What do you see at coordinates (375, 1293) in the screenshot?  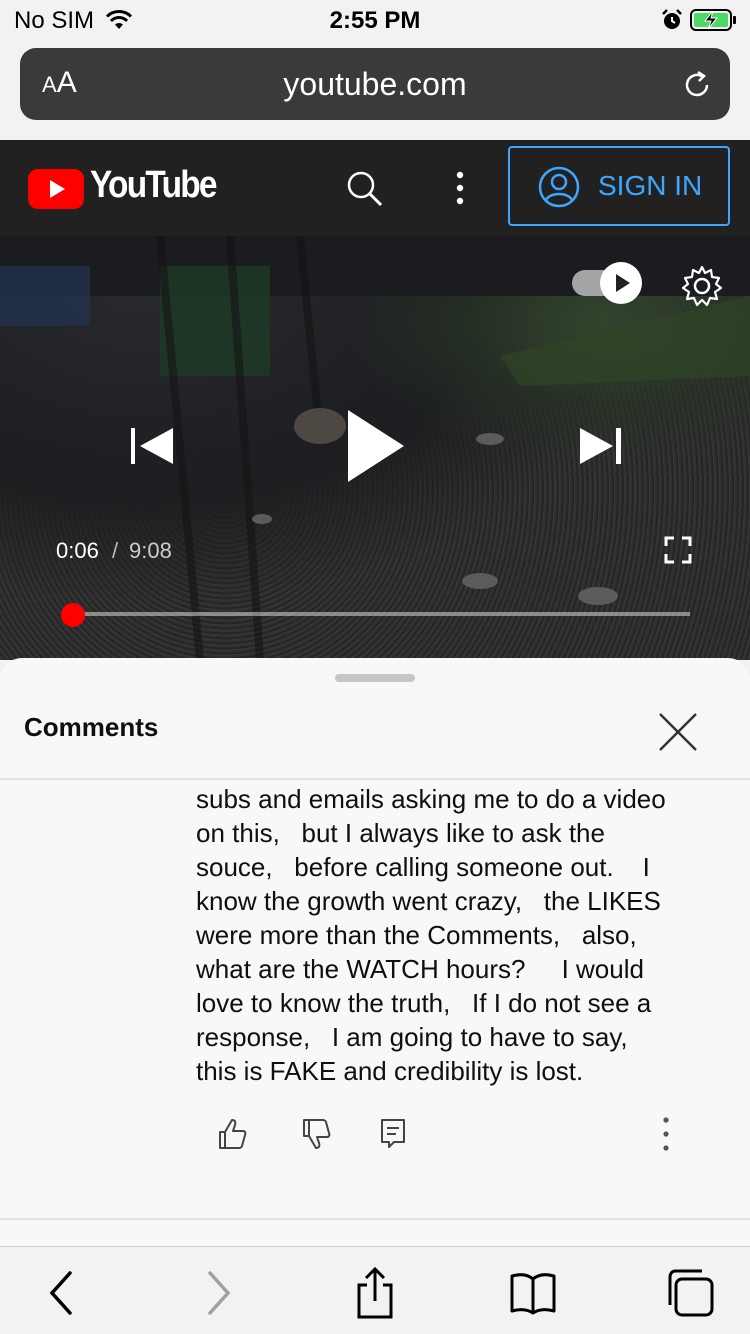 I see `share-icon` at bounding box center [375, 1293].